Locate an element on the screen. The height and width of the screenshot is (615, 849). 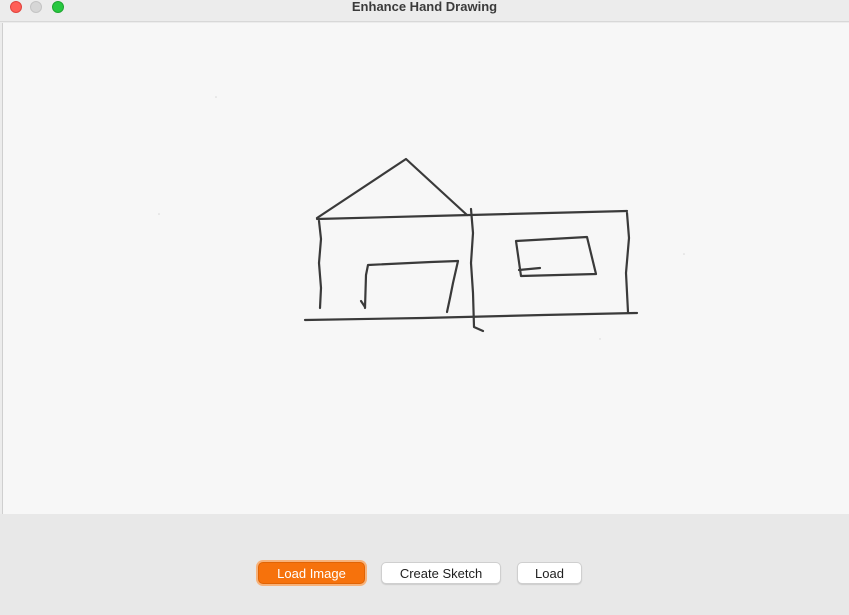
sketch-right-wall is located at coordinates (627, 262).